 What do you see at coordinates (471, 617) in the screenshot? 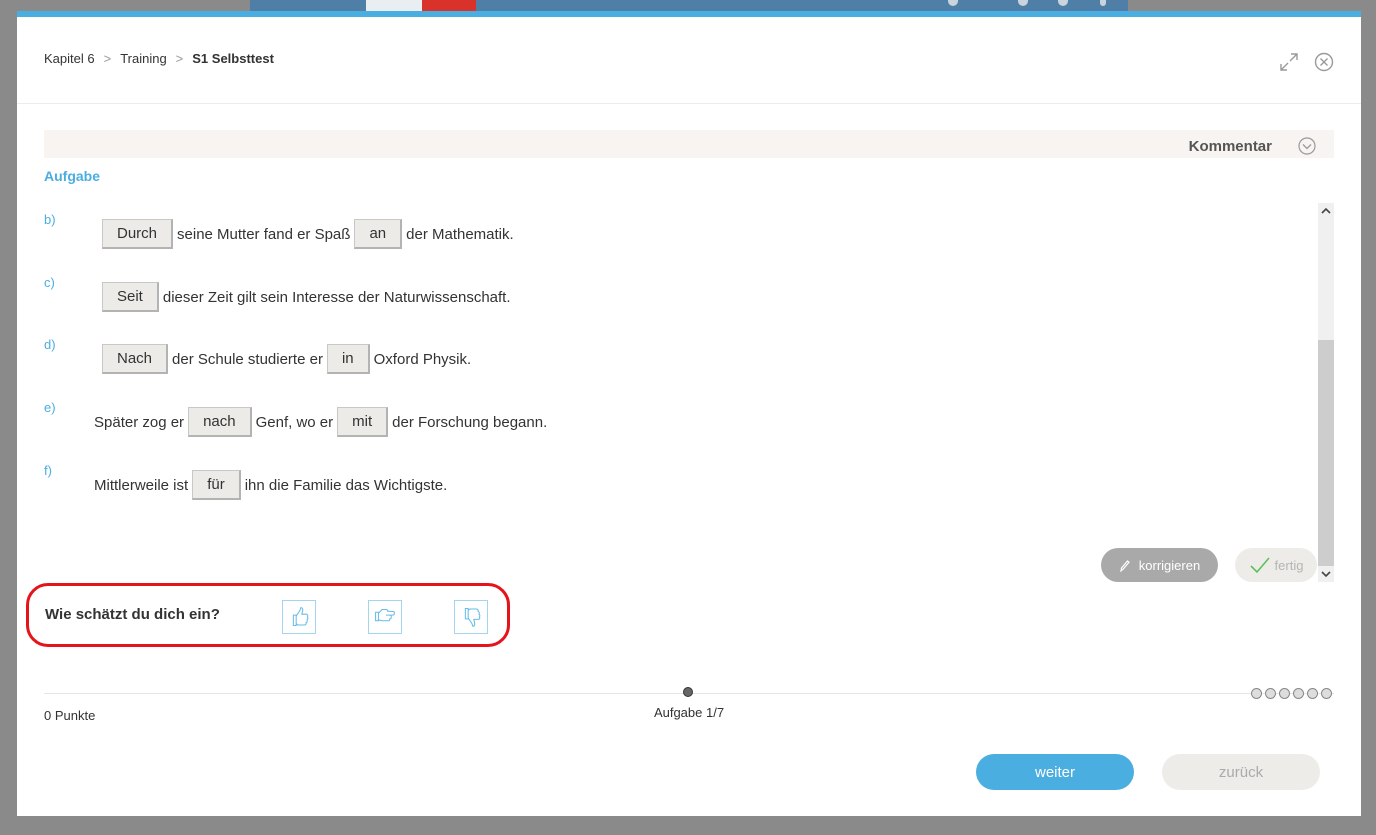
I see `thumbs-down-icon` at bounding box center [471, 617].